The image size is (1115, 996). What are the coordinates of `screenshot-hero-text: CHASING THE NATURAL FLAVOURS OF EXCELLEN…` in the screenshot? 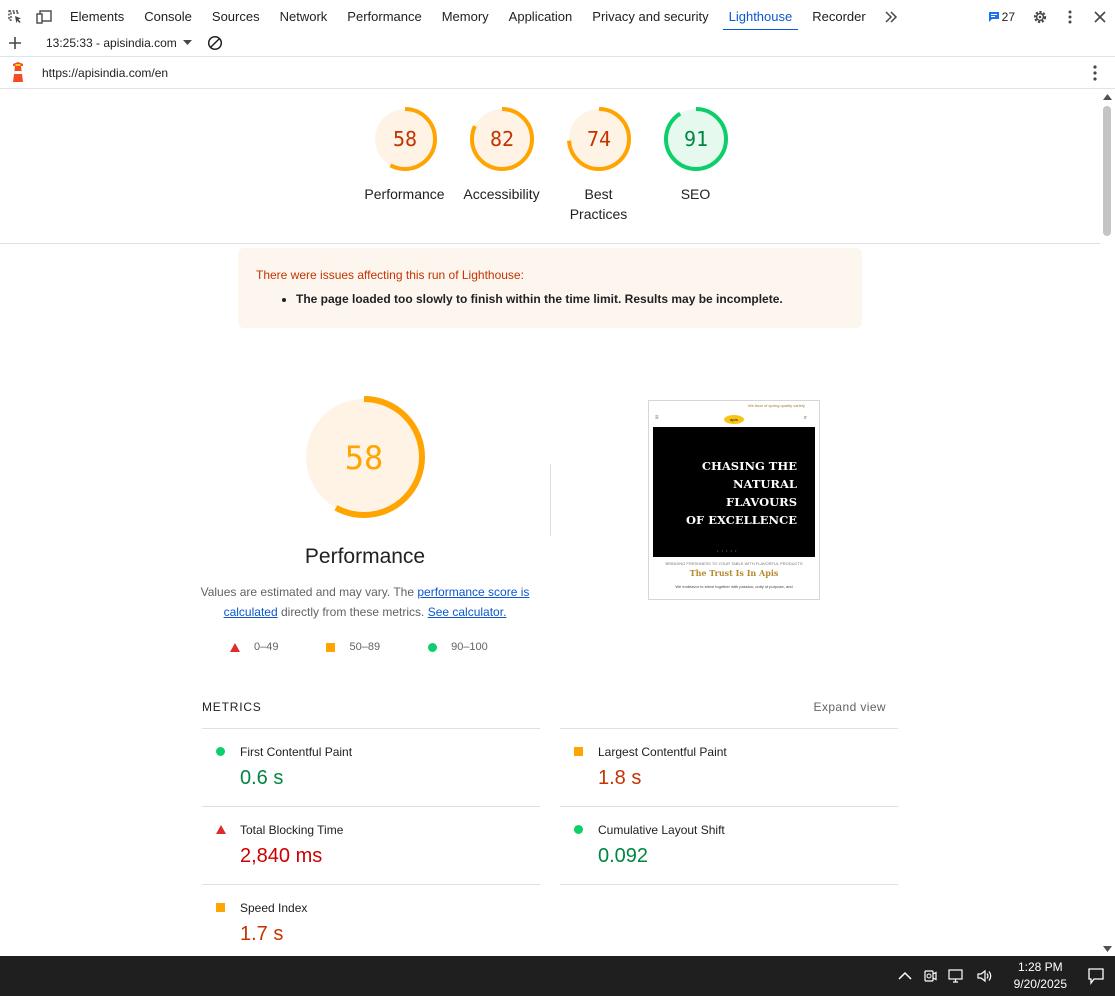 It's located at (741, 493).